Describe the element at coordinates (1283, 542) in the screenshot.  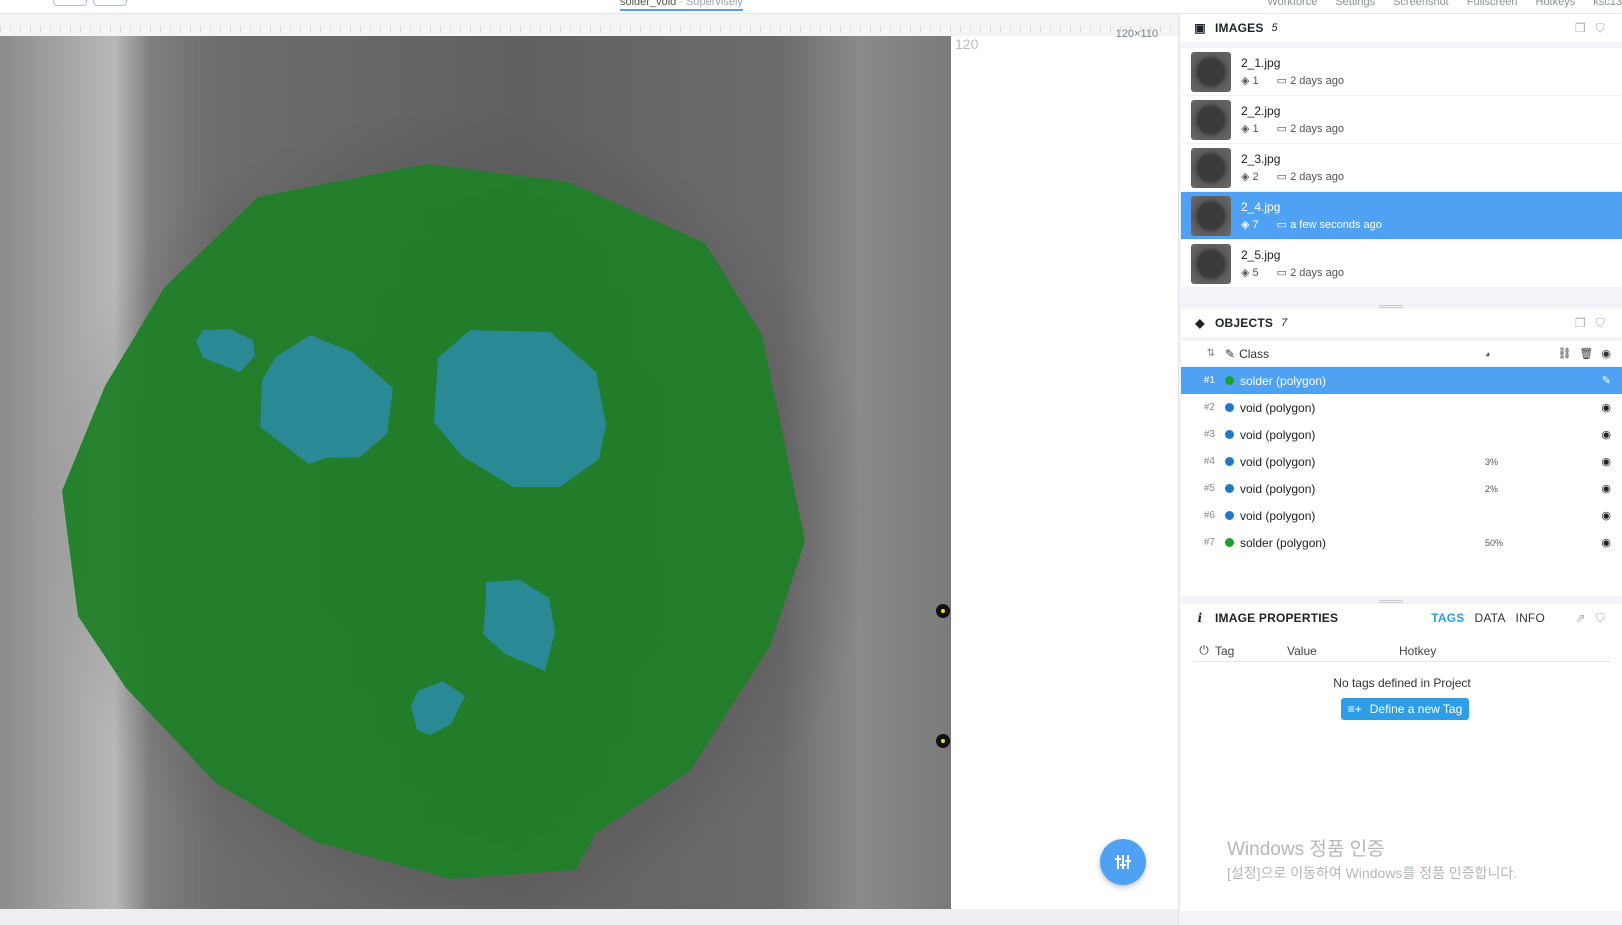
I see `object-label: solder (polygon)` at that location.